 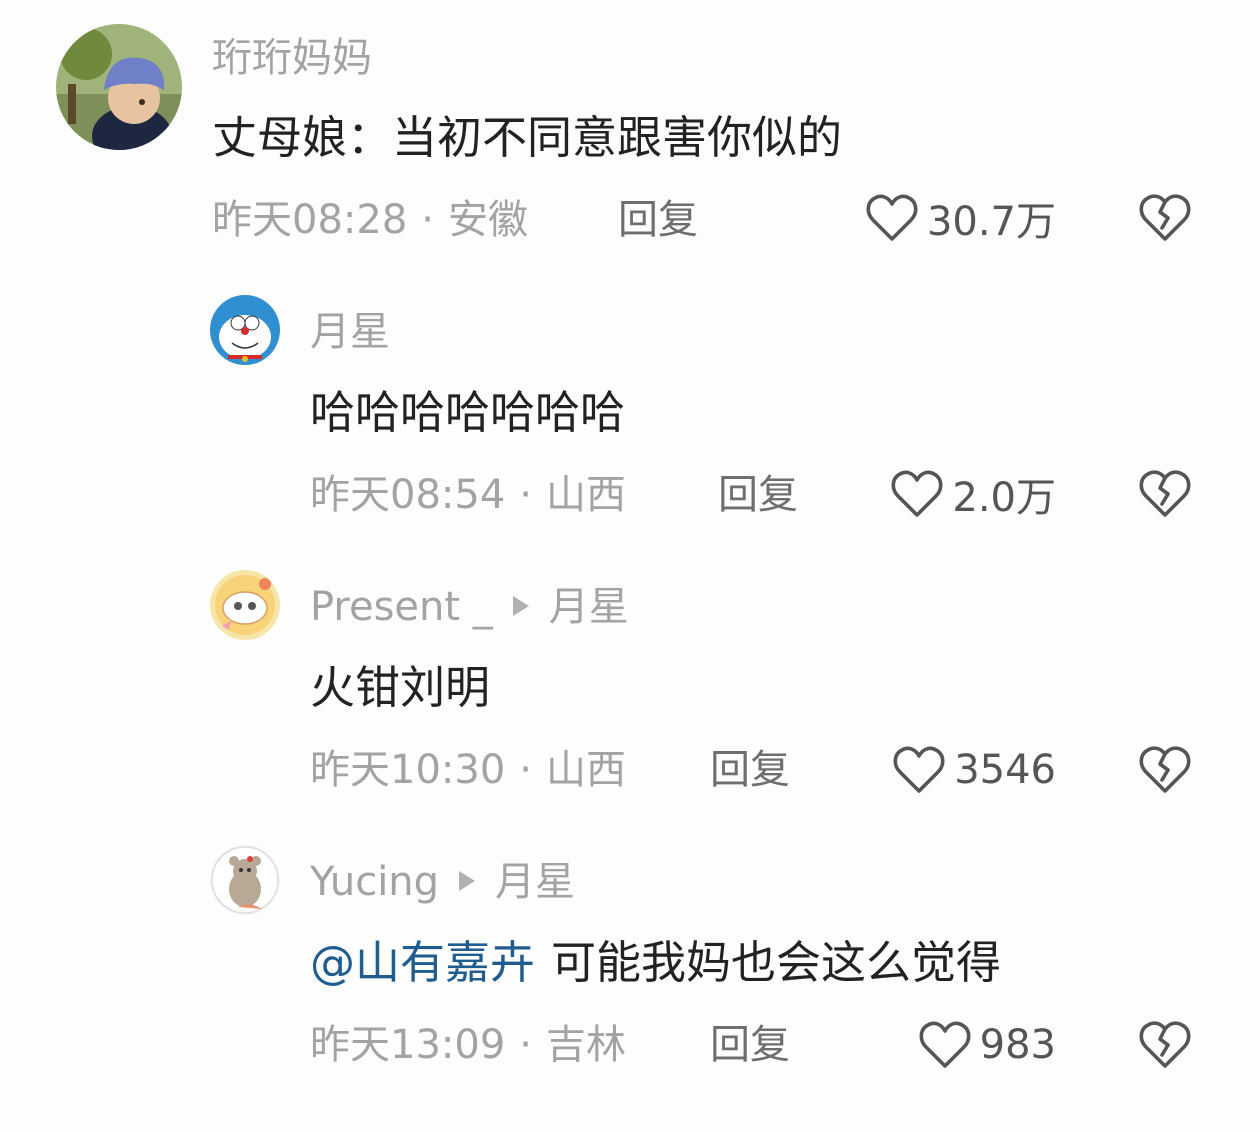 I want to click on timestamp: 昨天08:28, so click(x=310, y=220).